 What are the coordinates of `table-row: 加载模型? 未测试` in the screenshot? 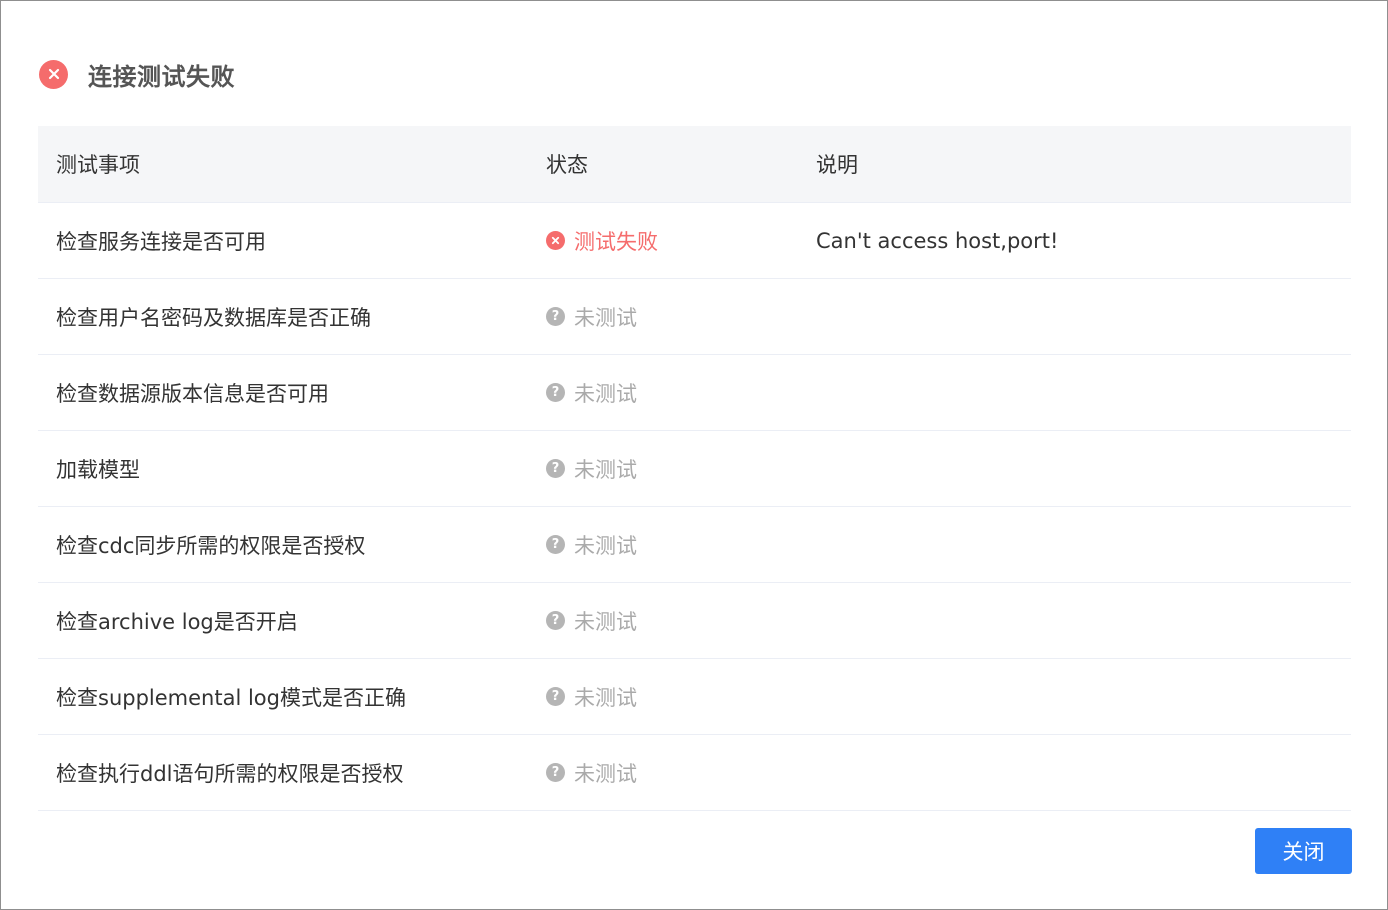 It's located at (694, 469).